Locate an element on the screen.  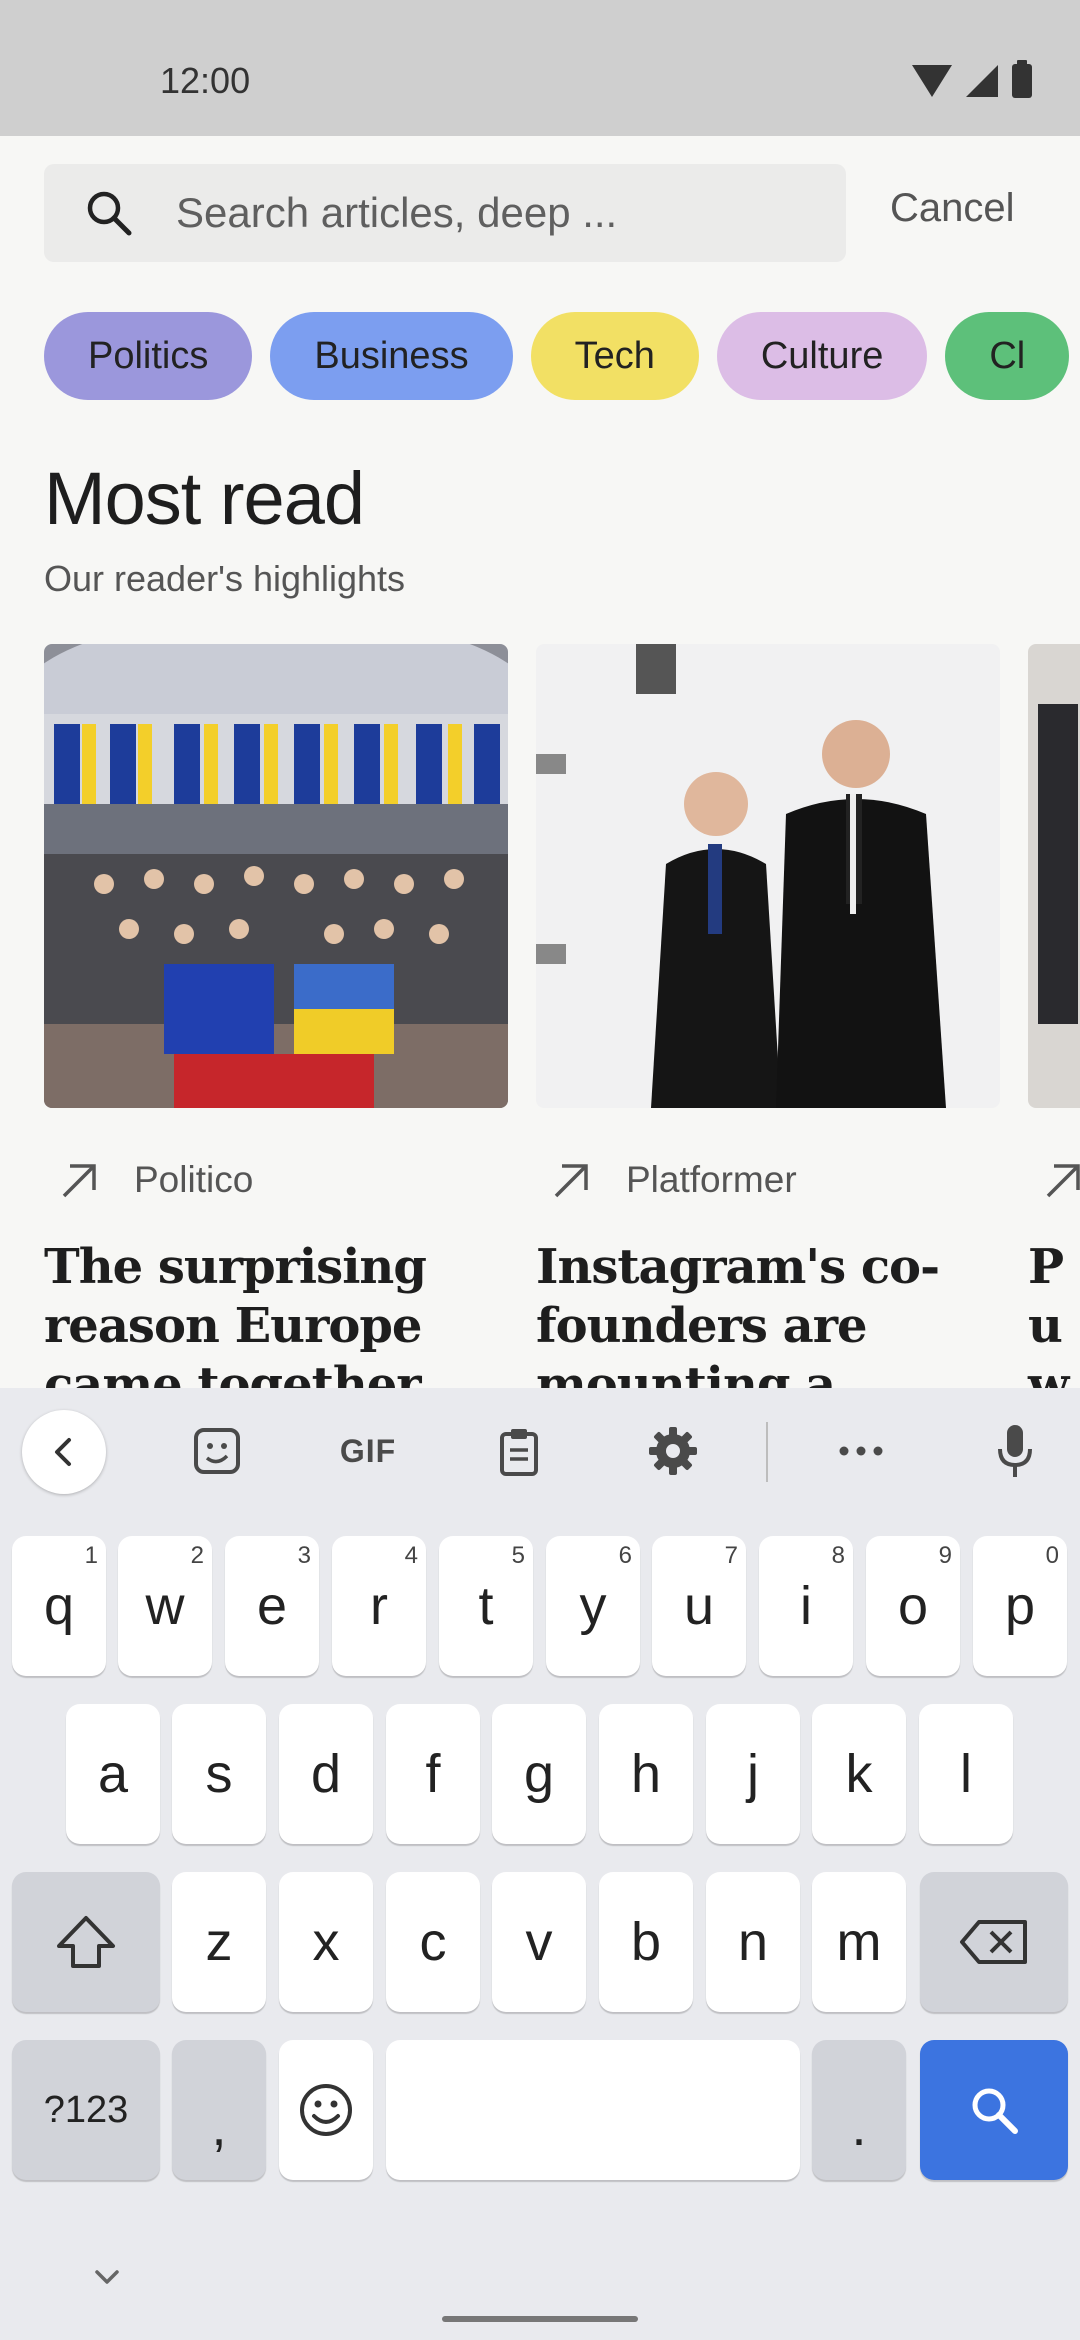
search-box is located at coordinates (445, 213).